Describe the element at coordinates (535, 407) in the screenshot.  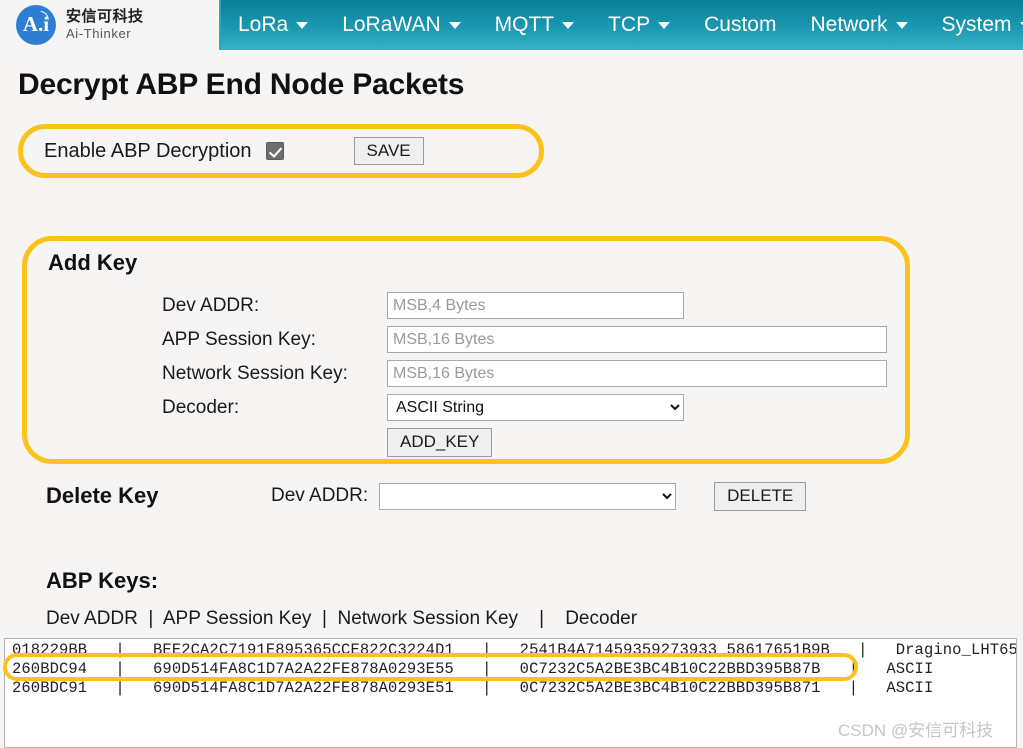
I see `decoder-select: ASCII String` at that location.